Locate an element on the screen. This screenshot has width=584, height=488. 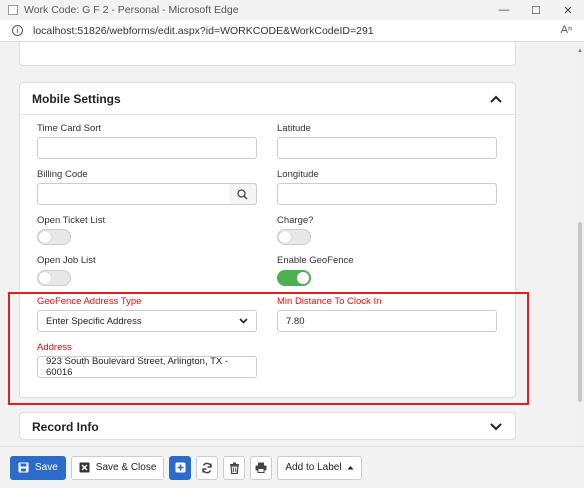
delete-button is located at coordinates (234, 467).